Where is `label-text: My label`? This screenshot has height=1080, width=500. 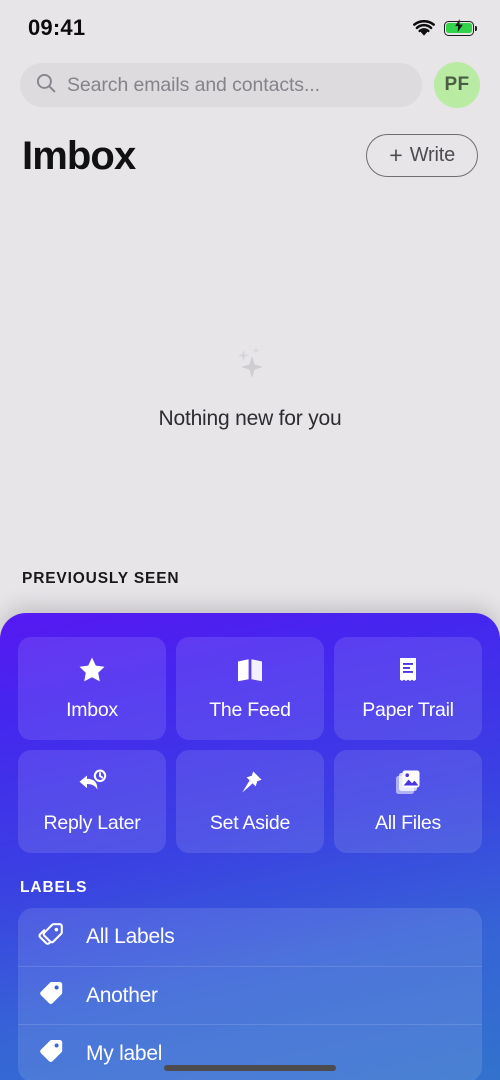
label-text: My label is located at coordinates (124, 1053).